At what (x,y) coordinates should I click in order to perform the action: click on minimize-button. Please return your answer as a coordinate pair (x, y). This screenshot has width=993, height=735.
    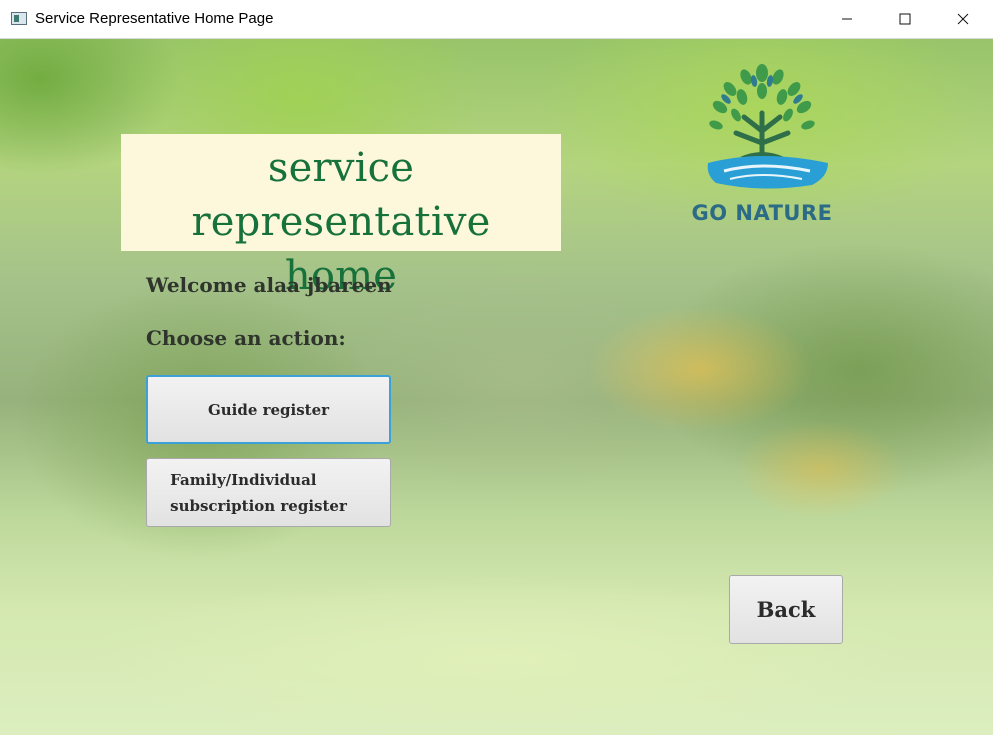
    Looking at the image, I should click on (847, 19).